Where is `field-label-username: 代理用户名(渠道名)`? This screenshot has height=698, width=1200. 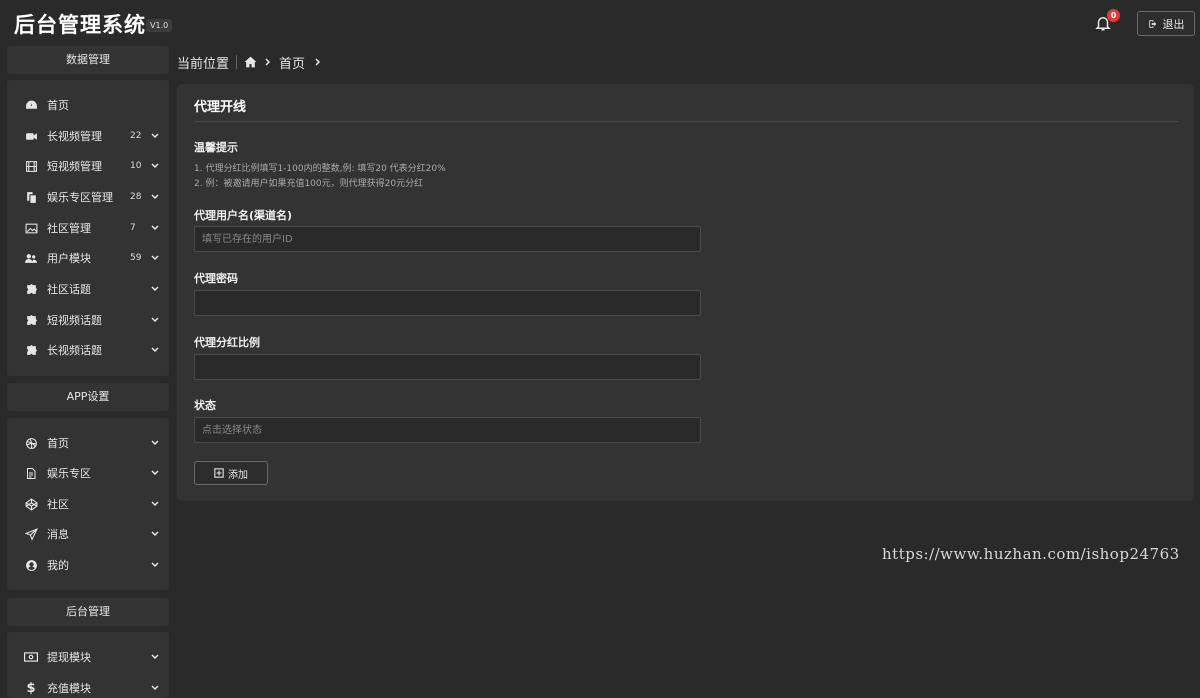 field-label-username: 代理用户名(渠道名) is located at coordinates (243, 215).